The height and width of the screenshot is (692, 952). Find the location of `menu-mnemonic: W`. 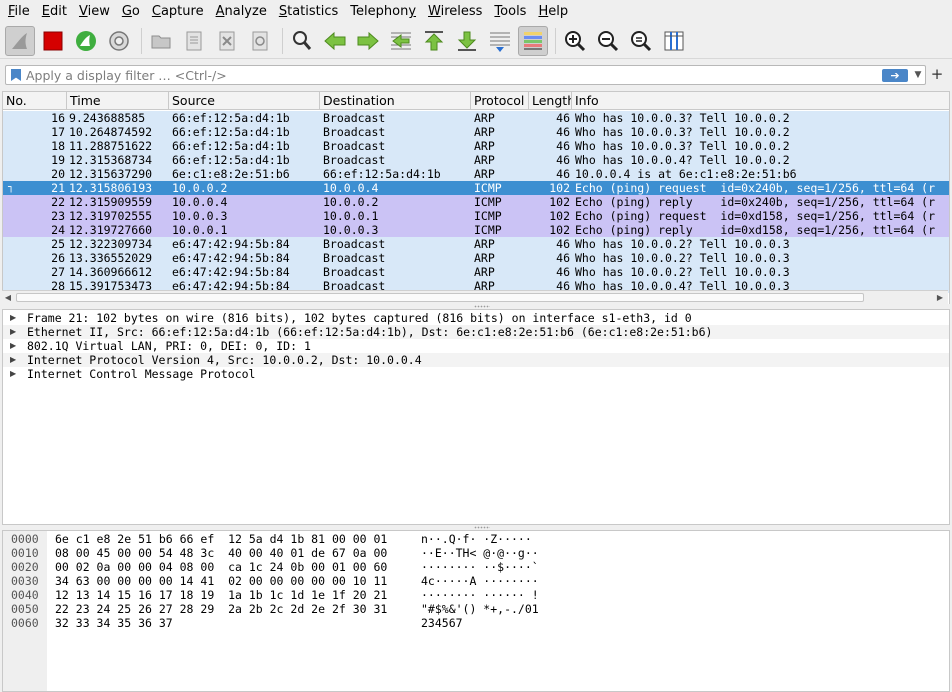

menu-mnemonic: W is located at coordinates (434, 11).